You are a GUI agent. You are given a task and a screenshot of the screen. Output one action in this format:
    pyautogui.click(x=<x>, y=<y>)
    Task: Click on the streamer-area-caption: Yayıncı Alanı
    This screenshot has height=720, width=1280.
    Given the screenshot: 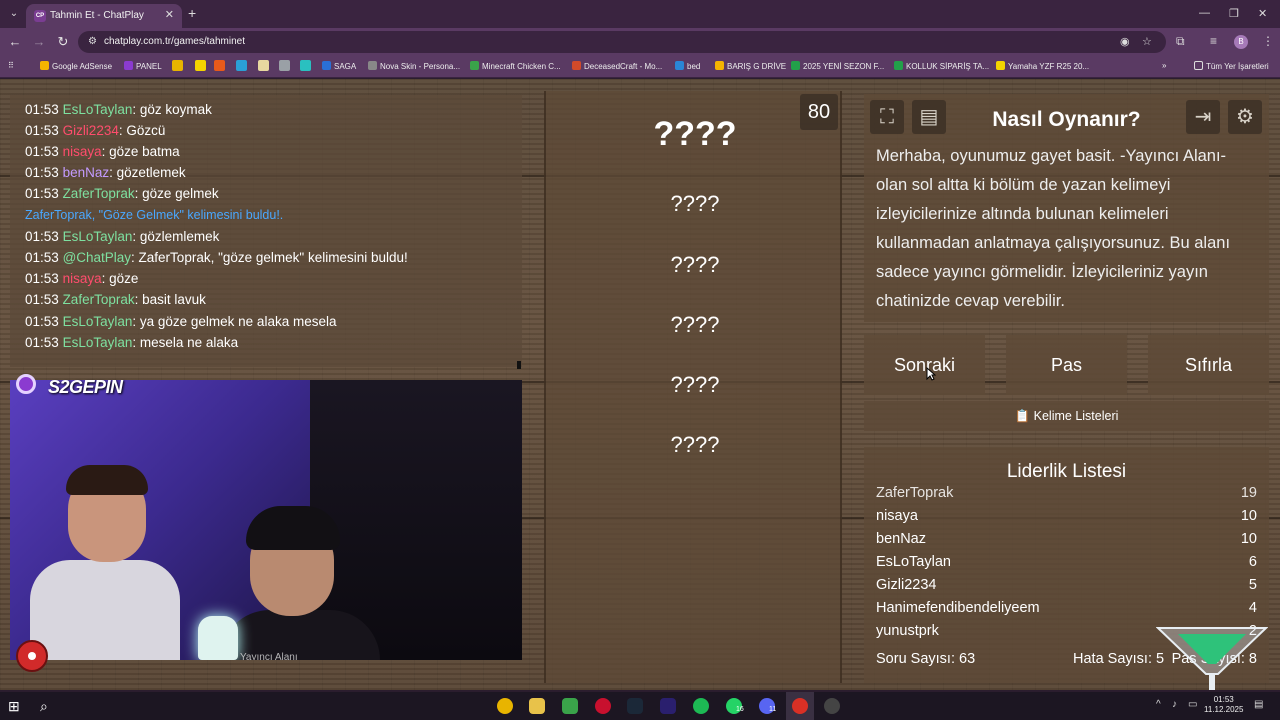 What is the action you would take?
    pyautogui.click(x=269, y=656)
    